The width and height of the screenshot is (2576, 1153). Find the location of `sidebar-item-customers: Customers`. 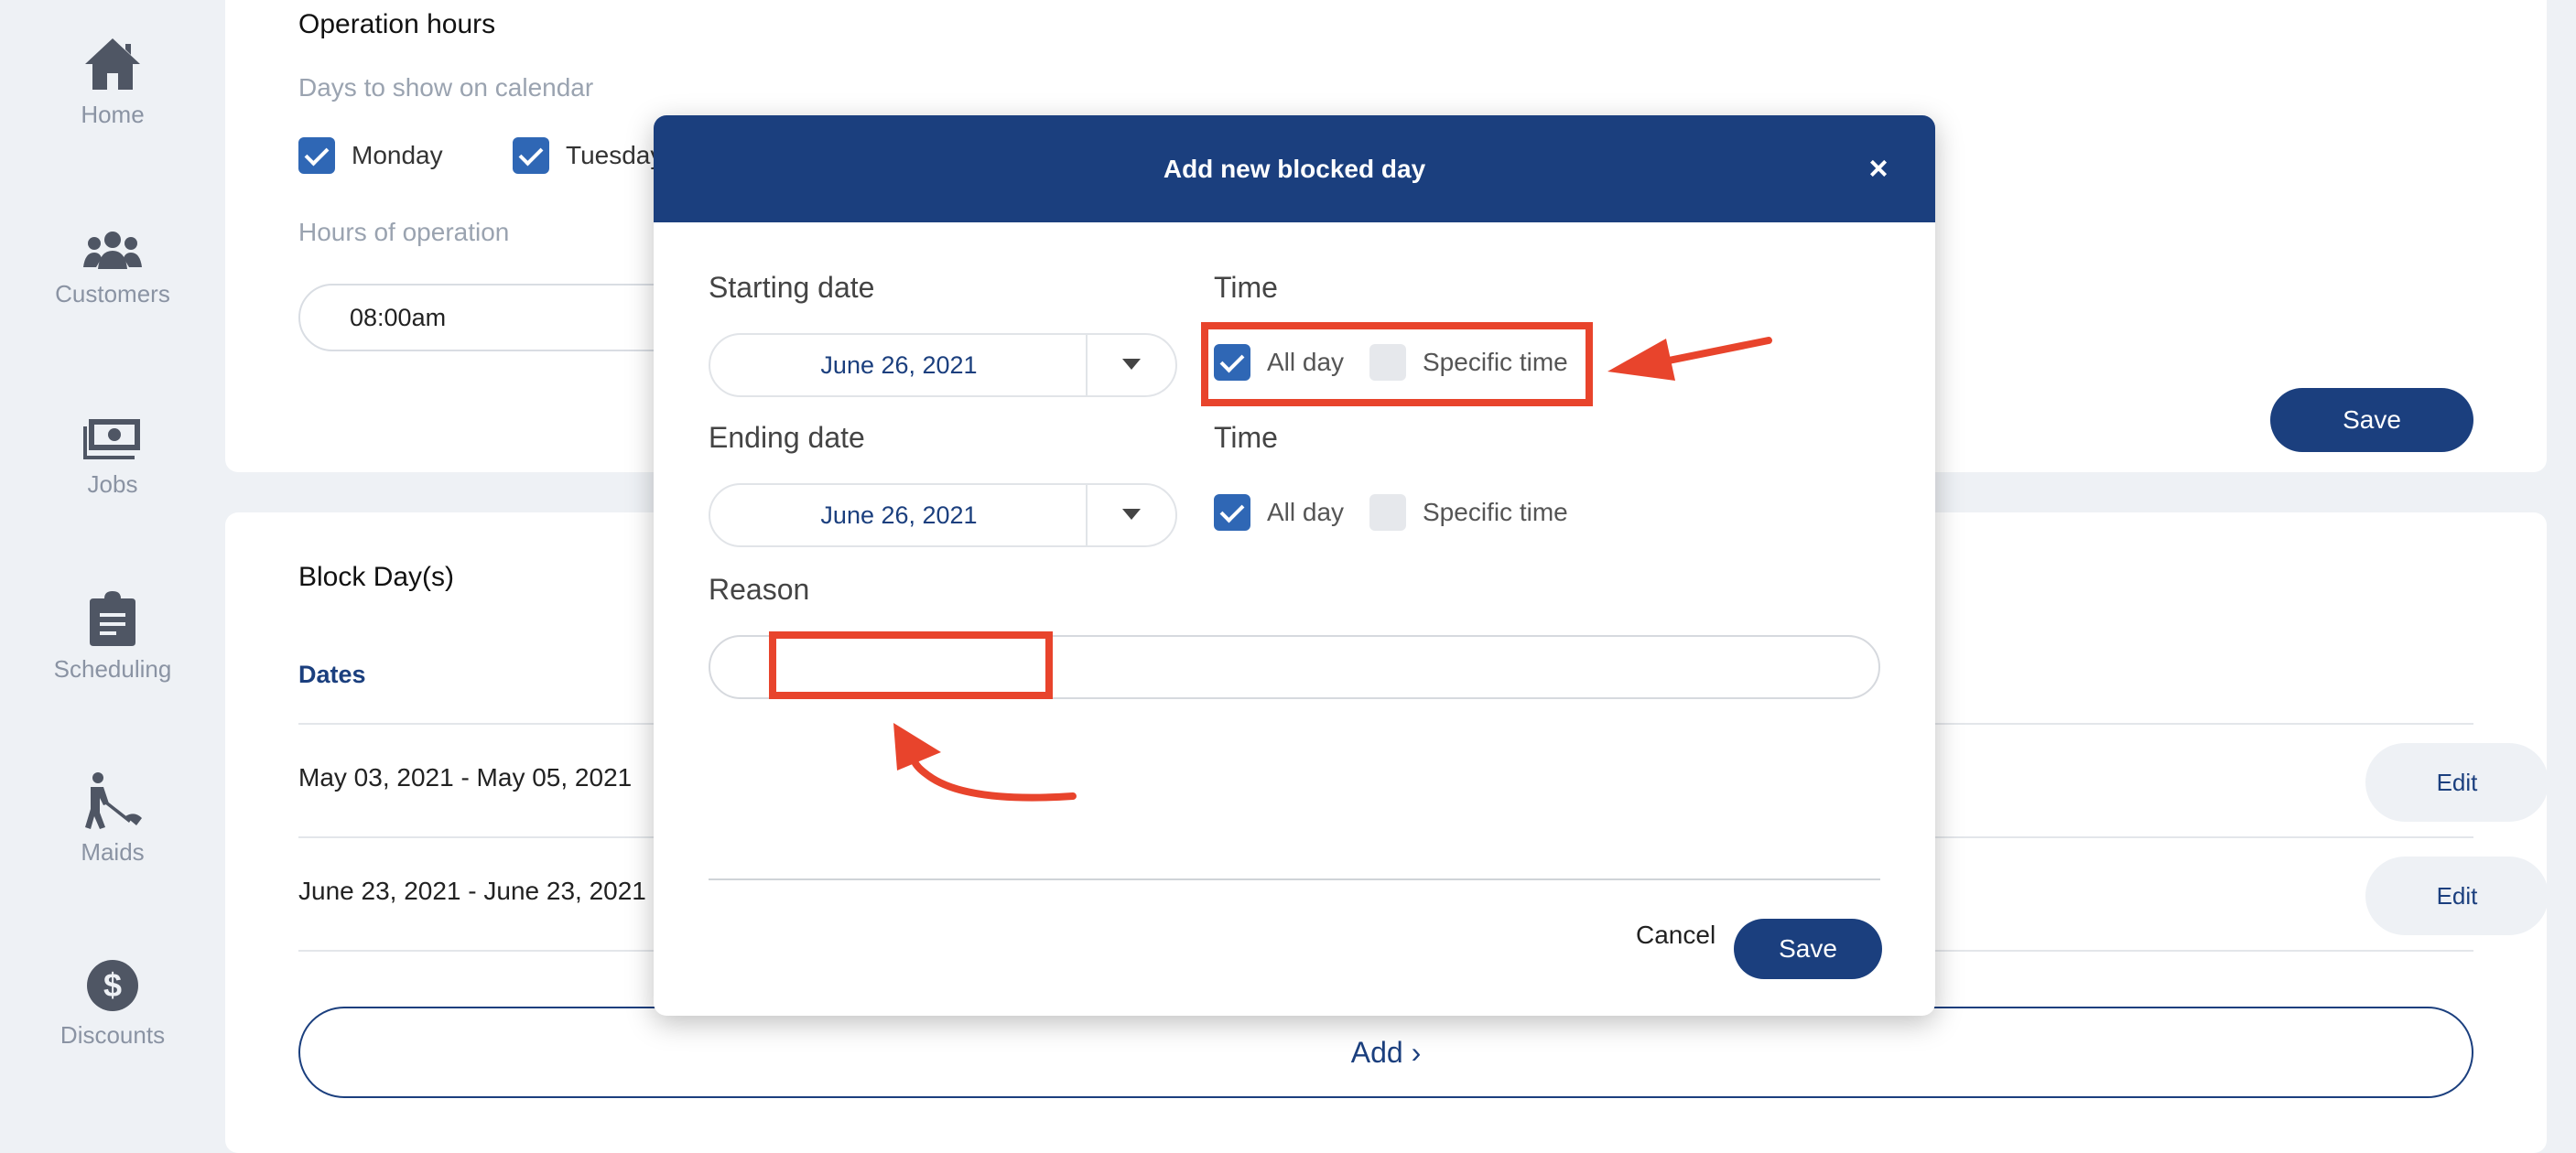

sidebar-item-customers: Customers is located at coordinates (113, 269).